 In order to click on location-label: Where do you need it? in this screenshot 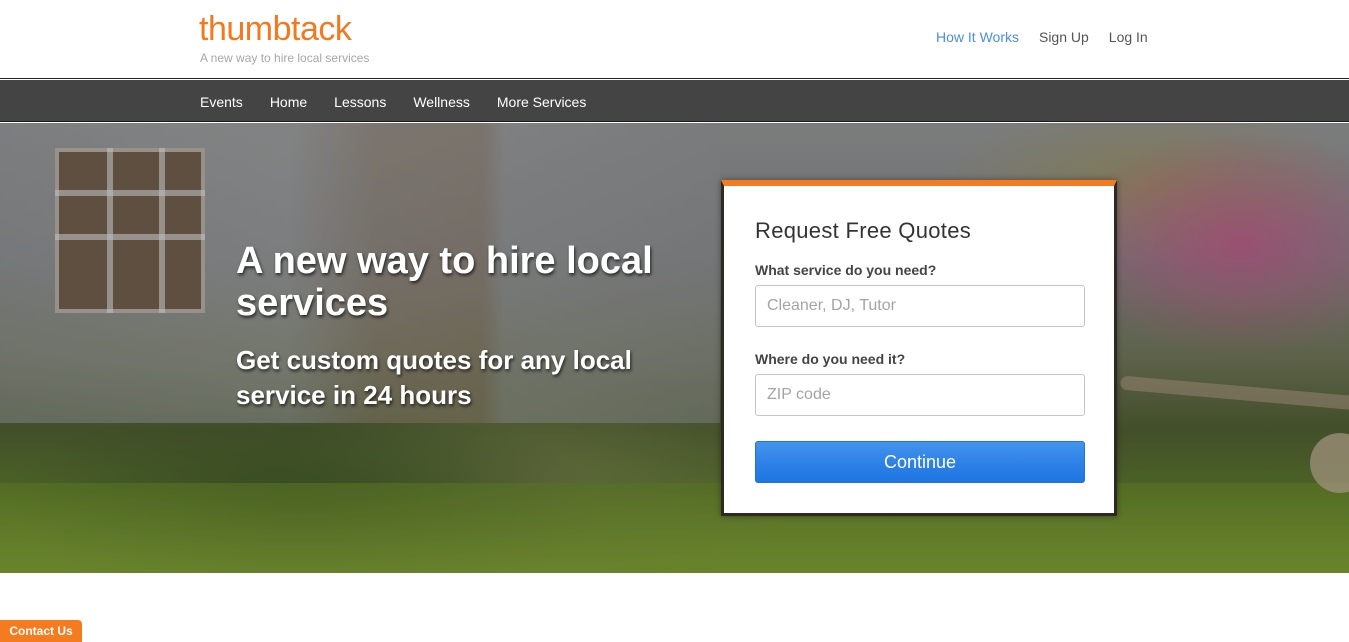, I will do `click(830, 359)`.